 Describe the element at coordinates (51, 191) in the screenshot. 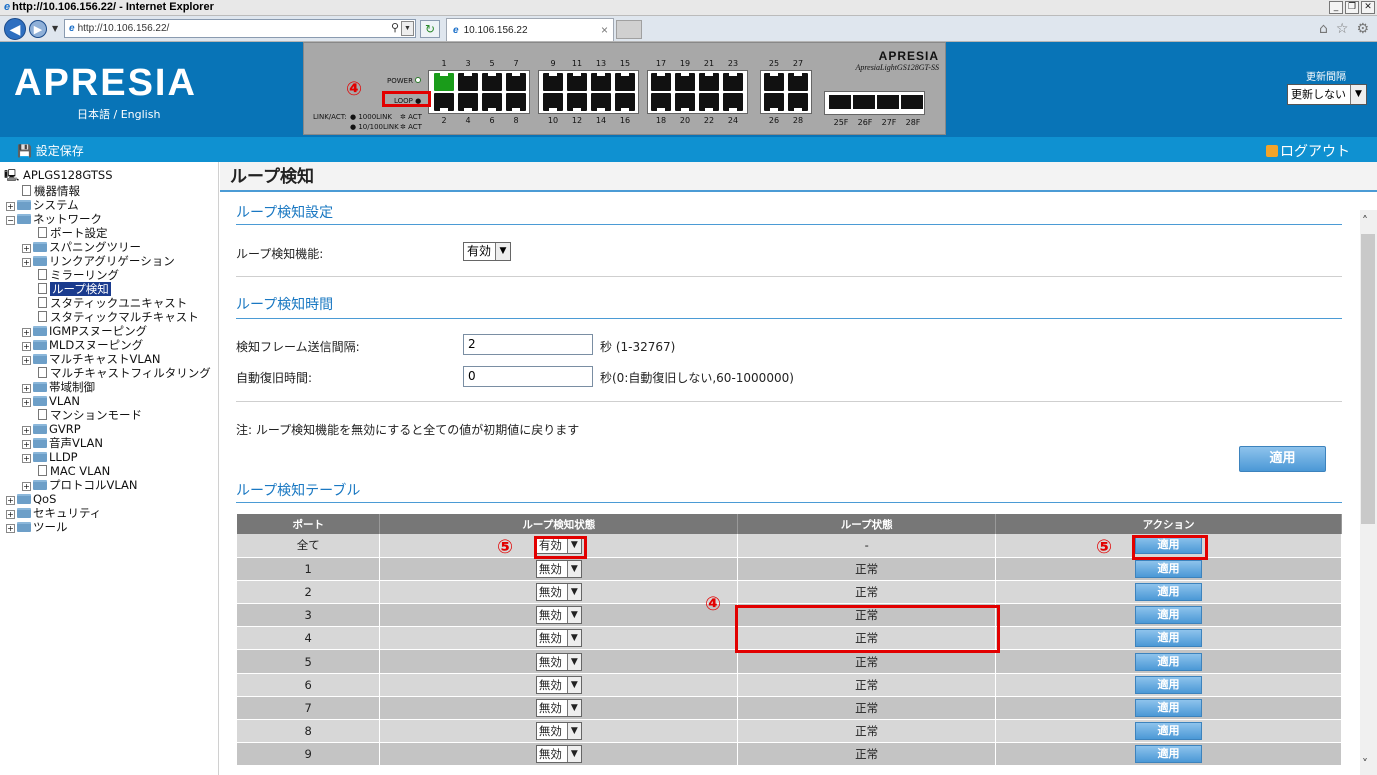

I see `tree-item-device-info: 機器情報` at that location.